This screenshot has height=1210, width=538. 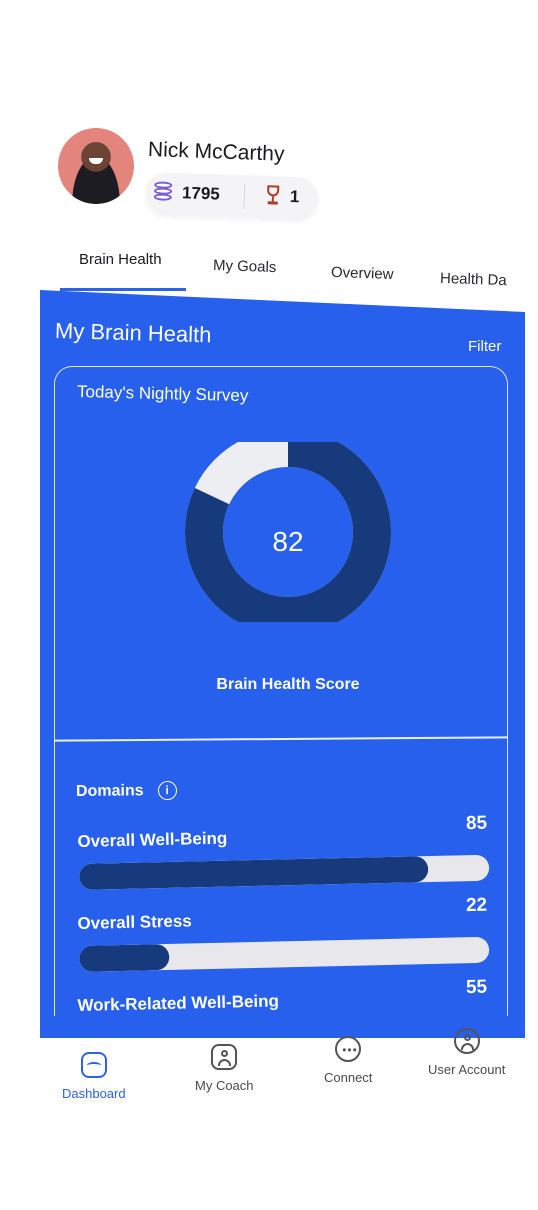 I want to click on chat-icon: •••, so click(x=348, y=1049).